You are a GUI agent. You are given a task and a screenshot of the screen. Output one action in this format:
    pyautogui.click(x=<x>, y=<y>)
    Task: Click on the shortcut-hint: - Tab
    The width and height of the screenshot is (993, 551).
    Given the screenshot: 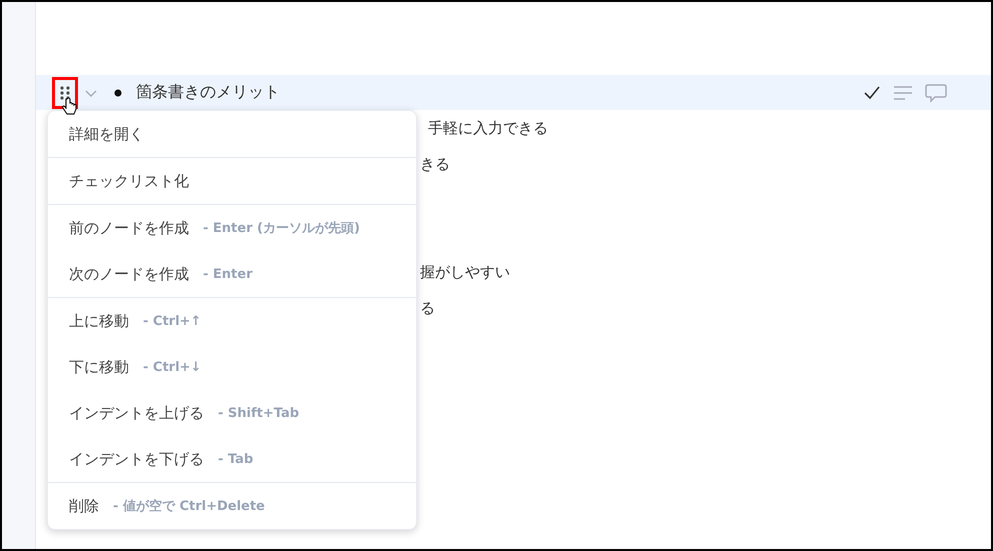 What is the action you would take?
    pyautogui.click(x=236, y=459)
    